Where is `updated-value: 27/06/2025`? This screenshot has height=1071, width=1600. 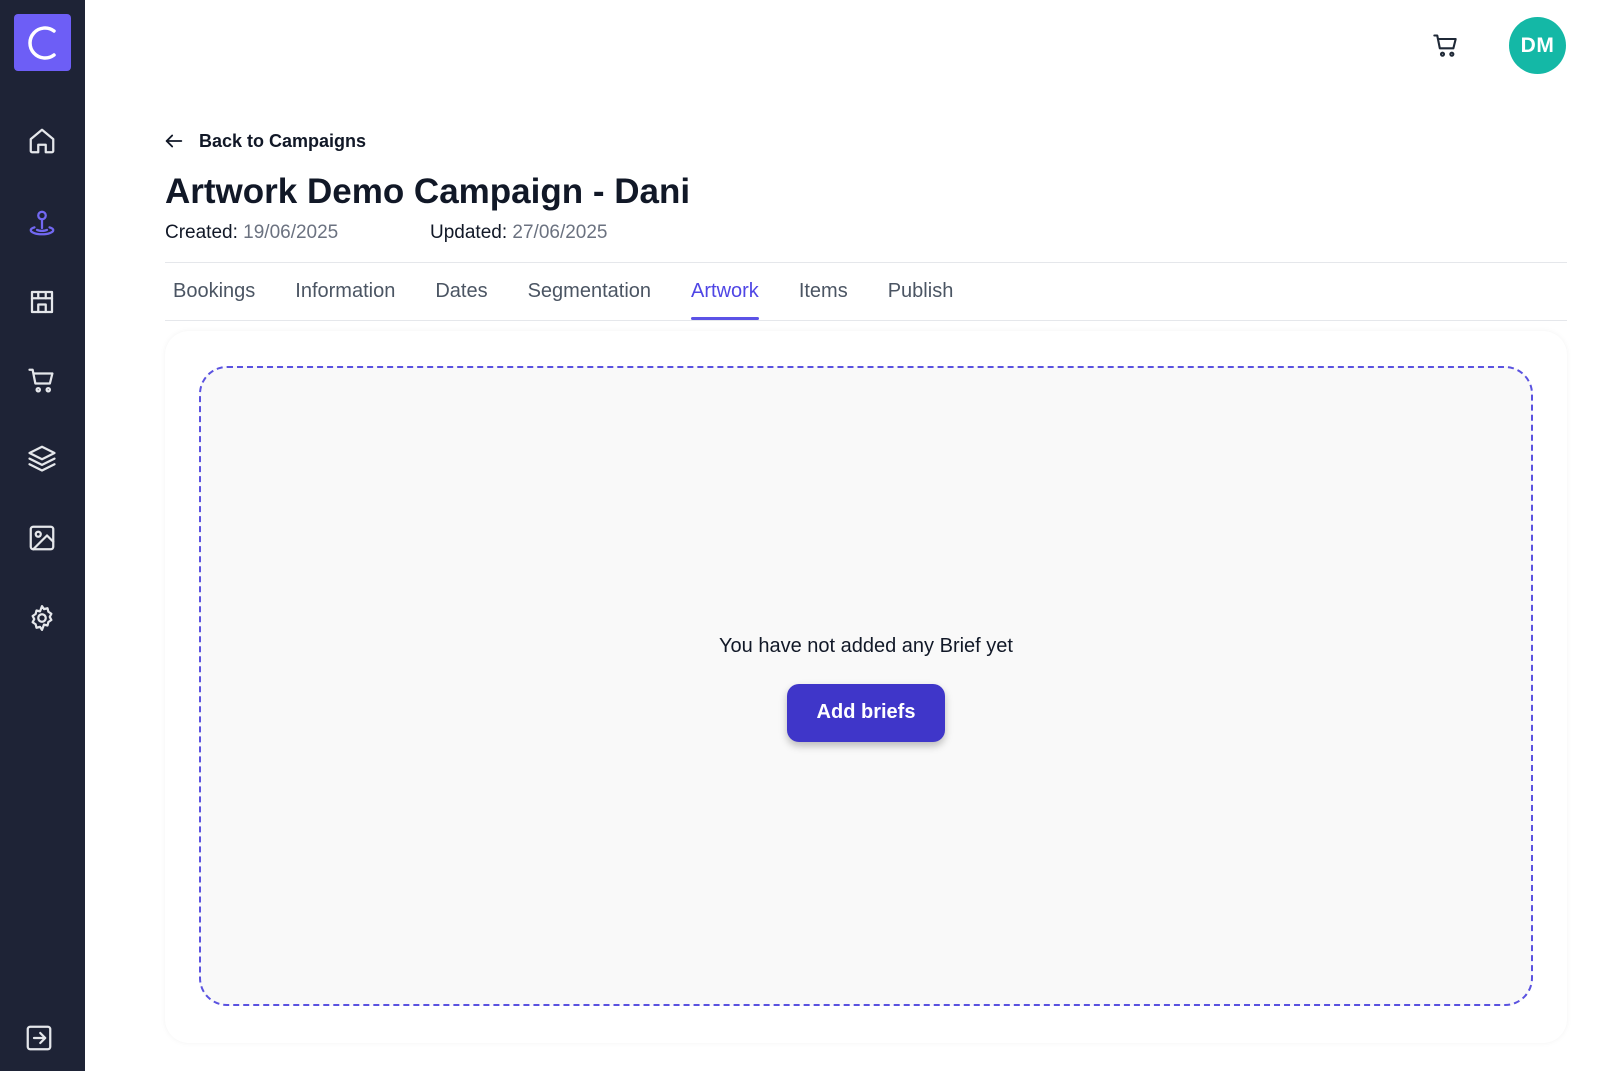 updated-value: 27/06/2025 is located at coordinates (560, 232).